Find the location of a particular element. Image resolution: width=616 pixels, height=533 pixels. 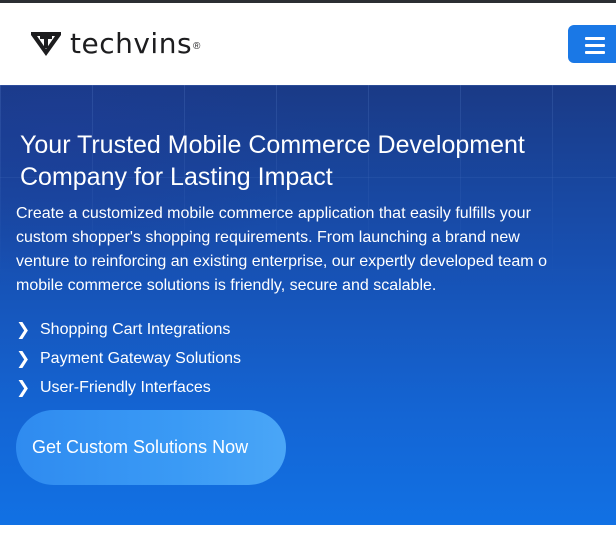

hero-title-line: Company for Lasting Impact is located at coordinates (176, 177).